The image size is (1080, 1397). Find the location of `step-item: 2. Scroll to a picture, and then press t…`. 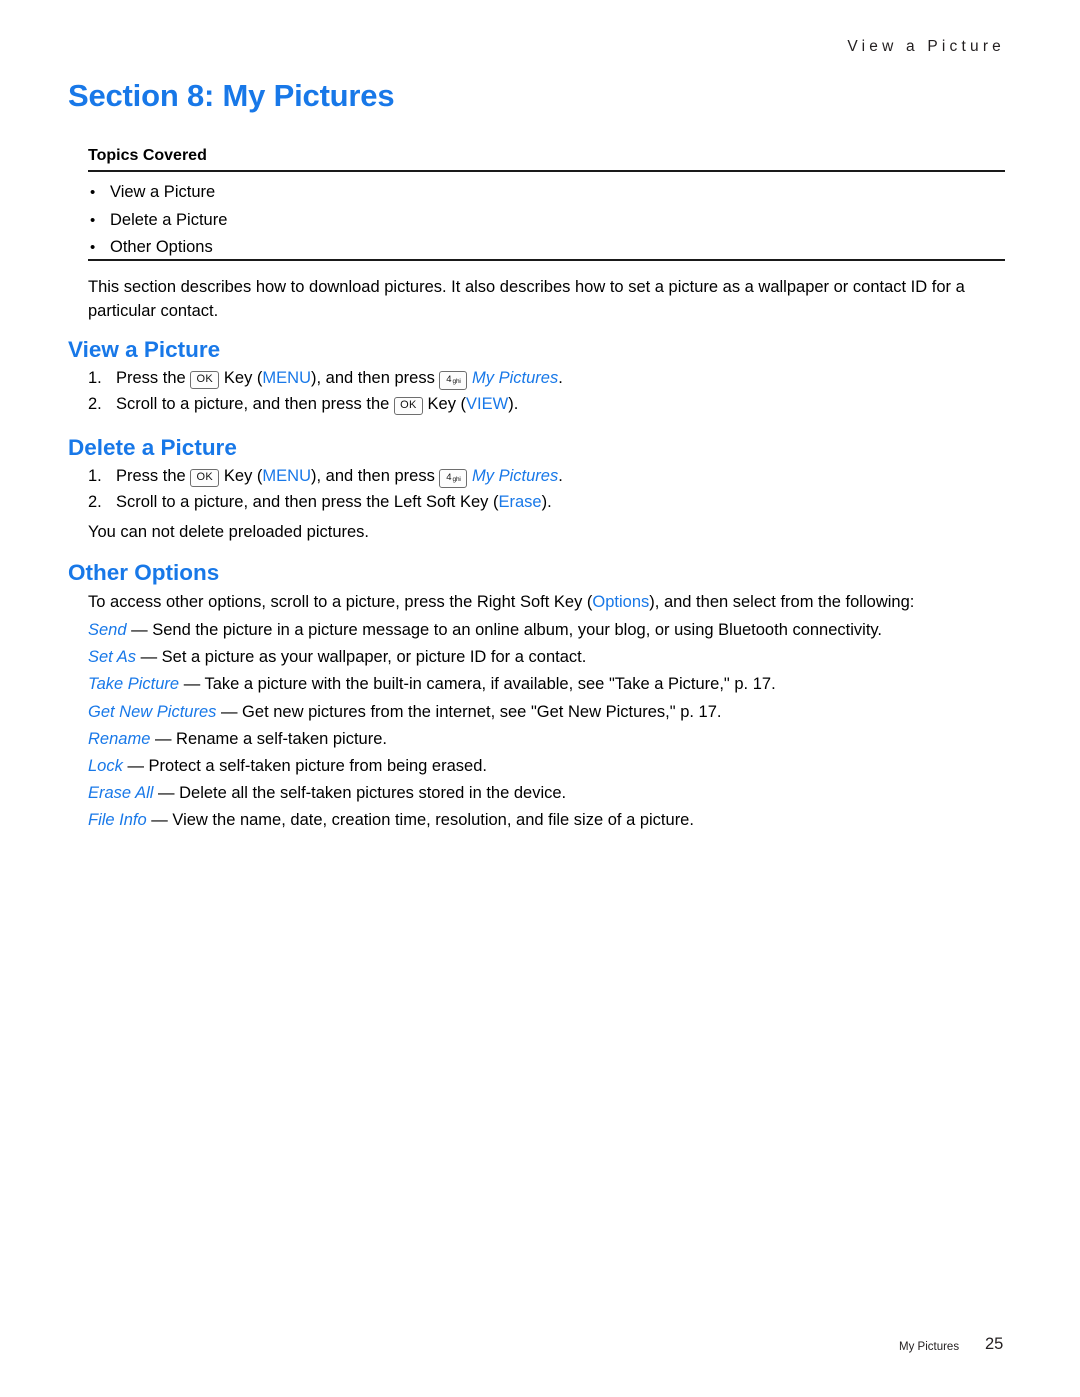

step-item: 2. Scroll to a picture, and then press t… is located at coordinates (546, 404).